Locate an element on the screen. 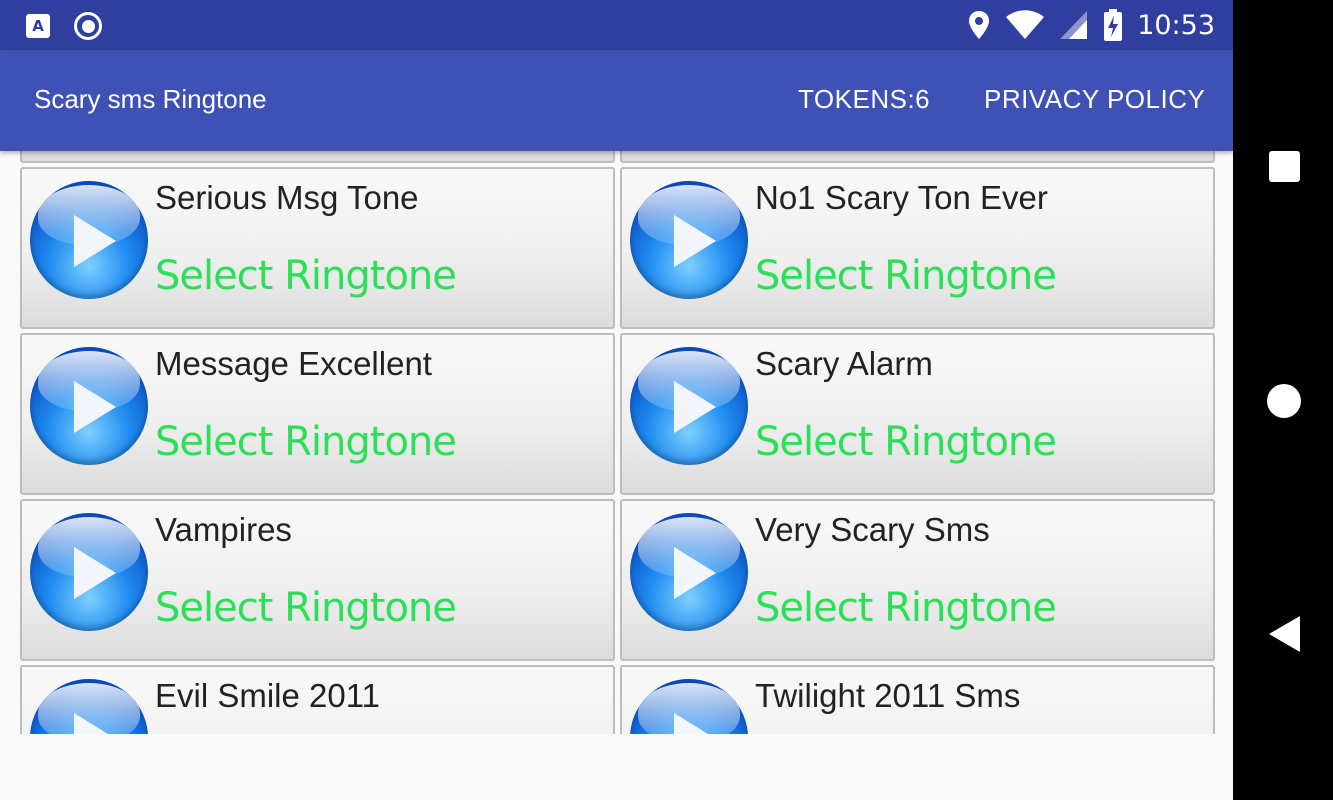 This screenshot has width=1333, height=800. ringtone-card: Evil Smile 2011Select Ringtone is located at coordinates (317, 699).